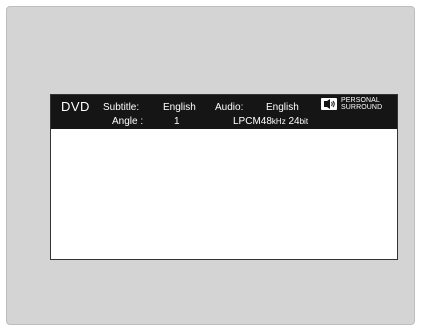  What do you see at coordinates (360, 100) in the screenshot?
I see `logo-line-1: PERSONAL` at bounding box center [360, 100].